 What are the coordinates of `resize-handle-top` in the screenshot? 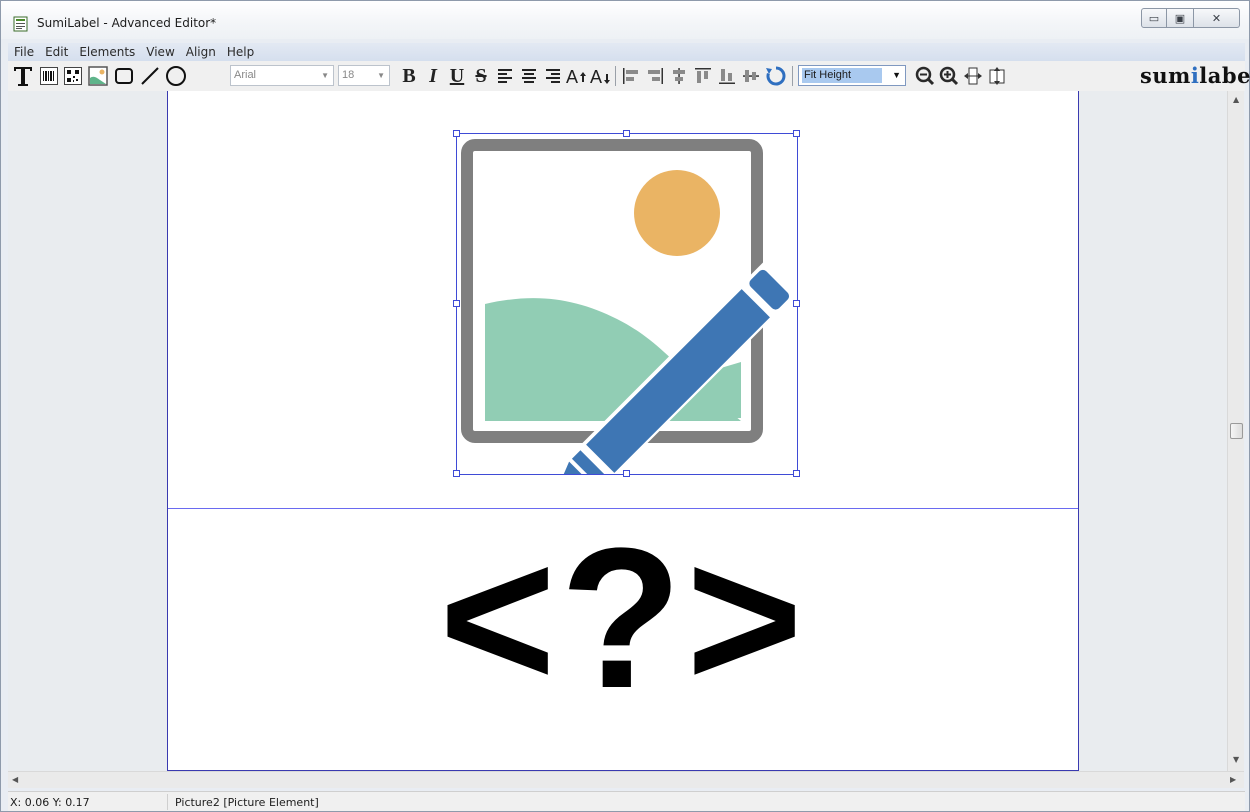 It's located at (626, 133).